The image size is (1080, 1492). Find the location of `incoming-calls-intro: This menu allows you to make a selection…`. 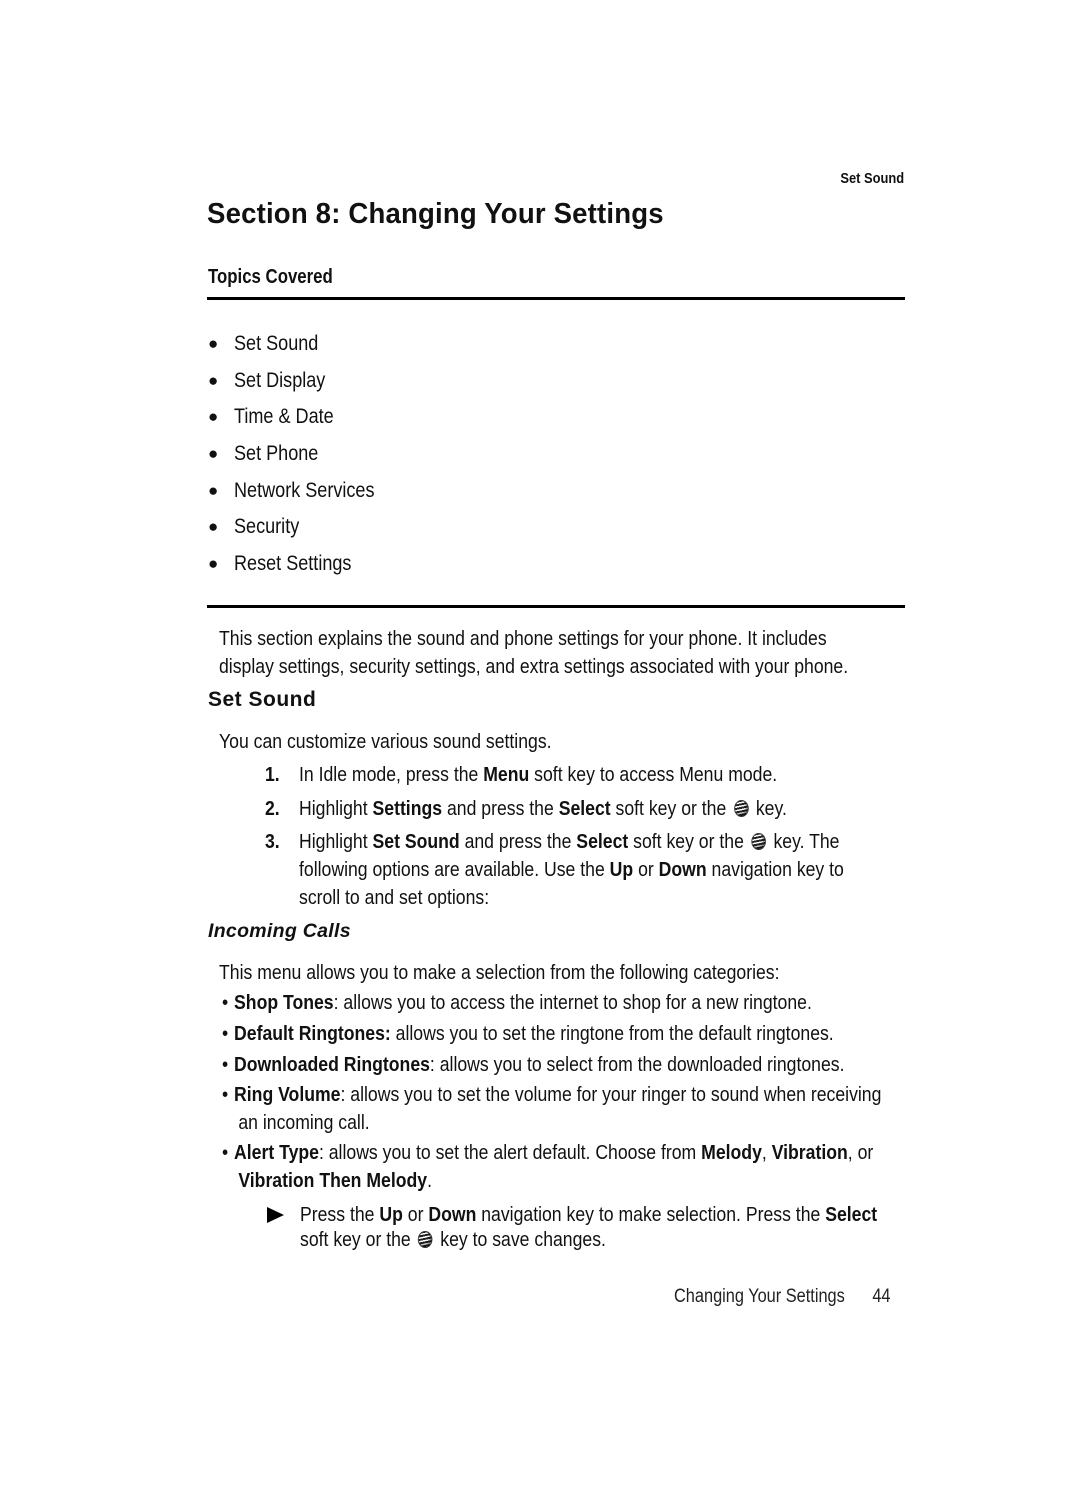

incoming-calls-intro: This menu allows you to make a selection… is located at coordinates (499, 972).